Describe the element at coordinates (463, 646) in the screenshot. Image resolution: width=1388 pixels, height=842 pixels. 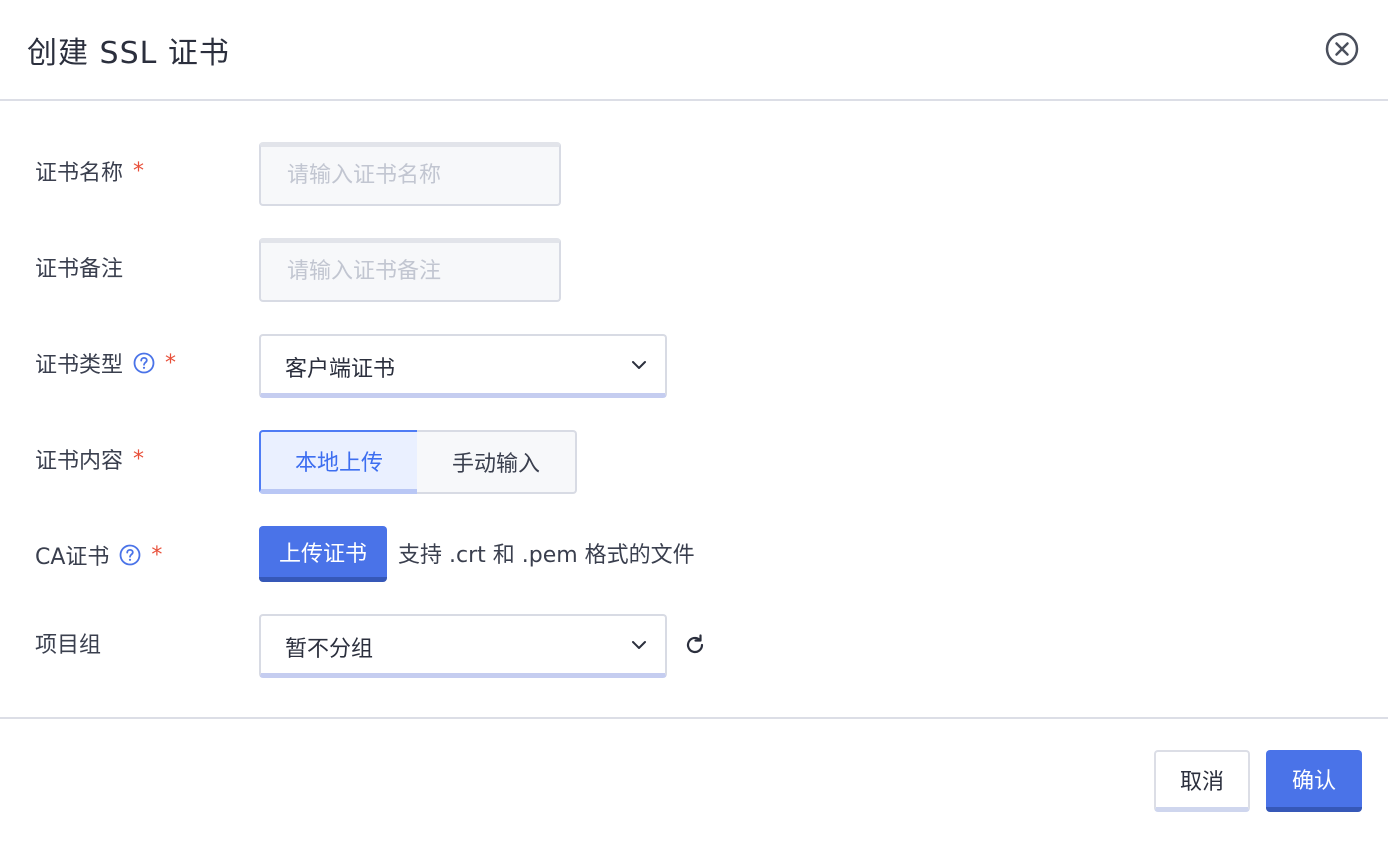
I see `project-group-select: 暂不分组` at that location.